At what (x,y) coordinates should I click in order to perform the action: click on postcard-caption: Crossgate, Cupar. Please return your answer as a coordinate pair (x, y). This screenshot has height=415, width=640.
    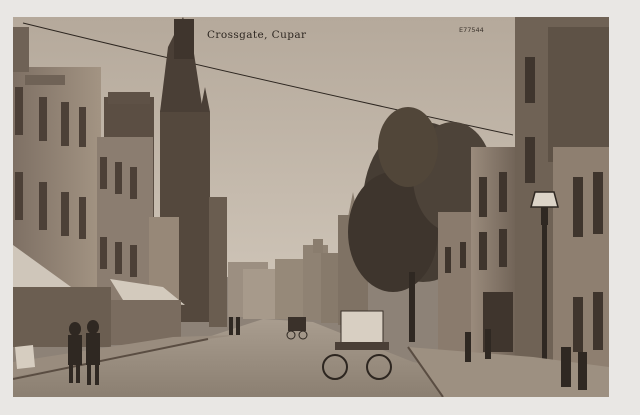
    Looking at the image, I should click on (257, 35).